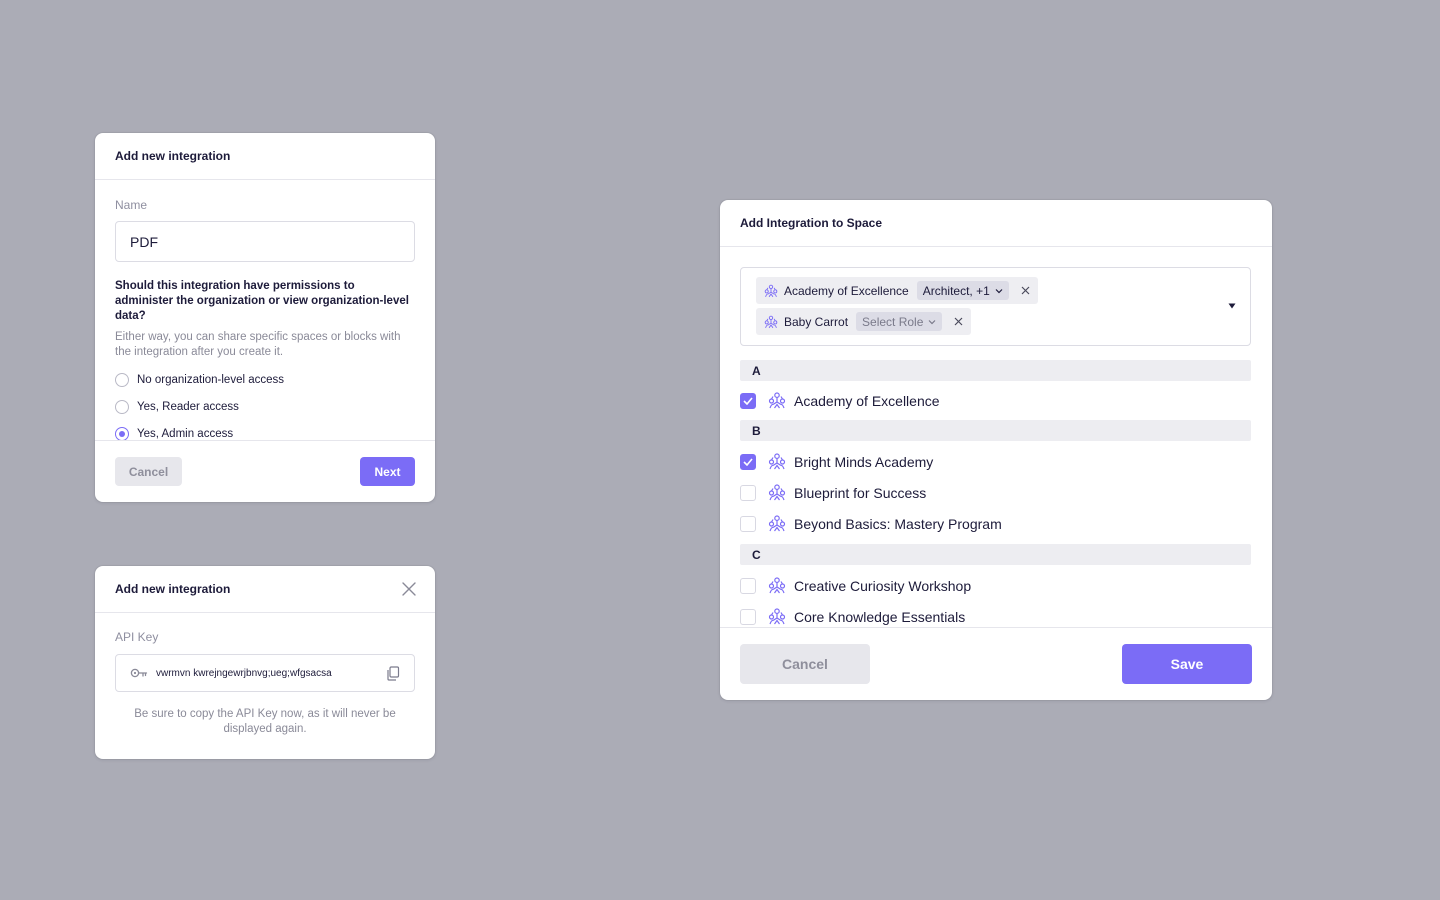  What do you see at coordinates (995, 614) in the screenshot?
I see `list-item: Core Knowledge Essentials` at bounding box center [995, 614].